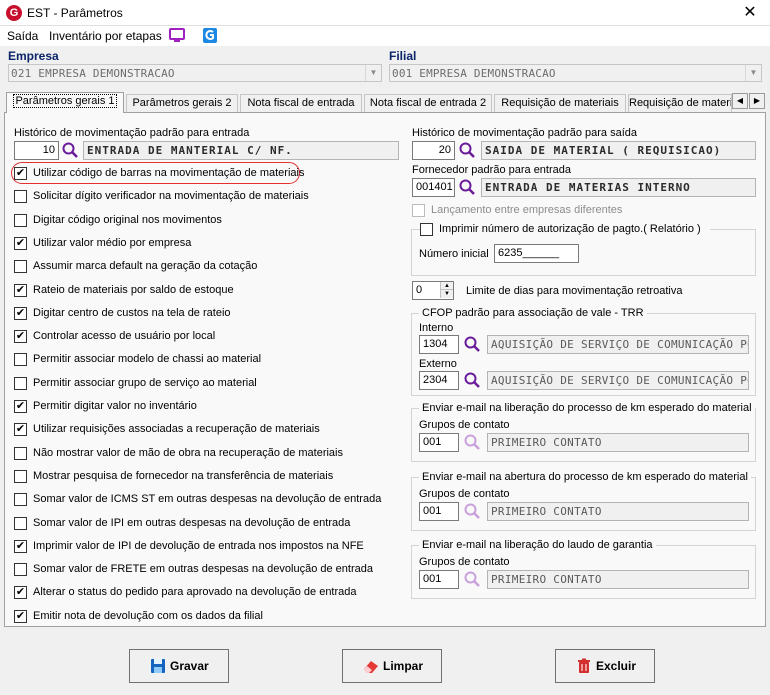  Describe the element at coordinates (177, 35) in the screenshot. I see `monitor-icon` at that location.